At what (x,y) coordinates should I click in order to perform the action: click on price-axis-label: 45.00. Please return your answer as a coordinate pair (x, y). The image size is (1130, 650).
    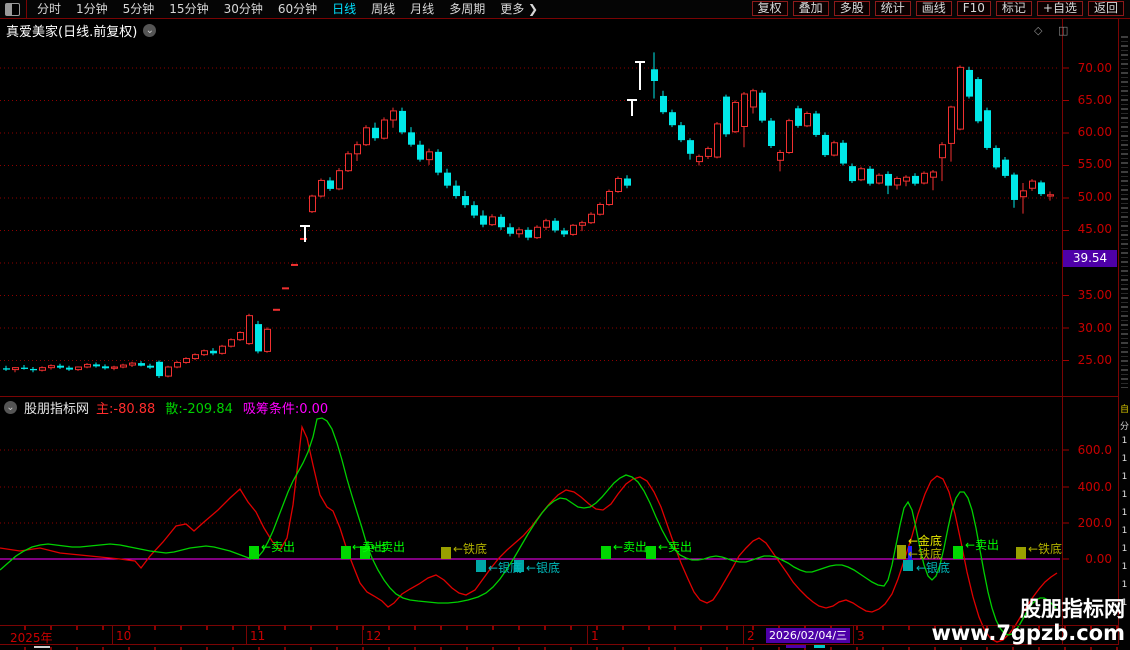
    Looking at the image, I should click on (1094, 229).